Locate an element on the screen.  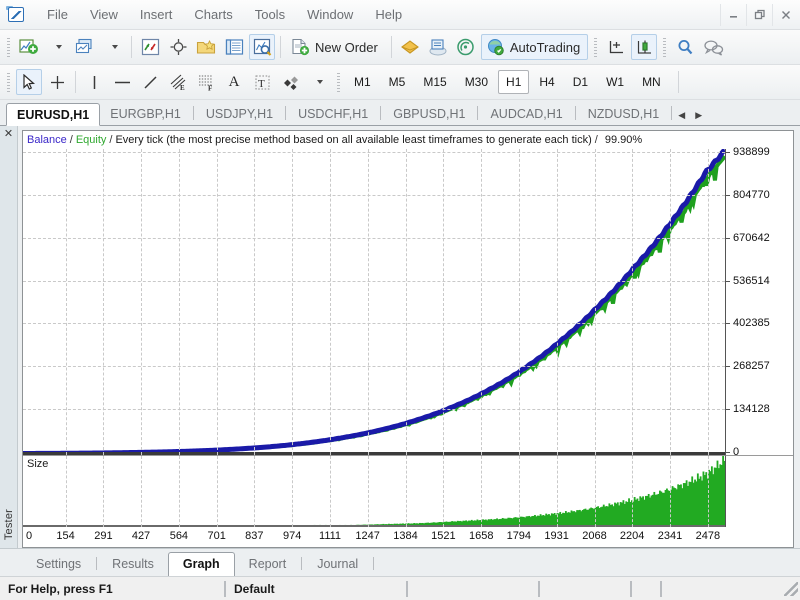
shapes-dropdown is located at coordinates (318, 82).